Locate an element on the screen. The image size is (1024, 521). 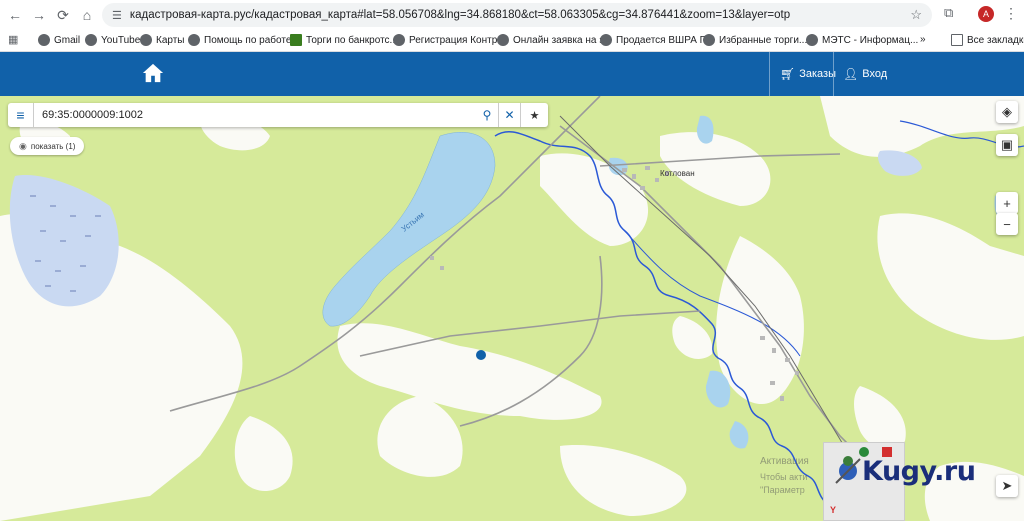
site-header: 🛒︎ Заказы 👤︎ Вход is located at coordinates (512, 74).